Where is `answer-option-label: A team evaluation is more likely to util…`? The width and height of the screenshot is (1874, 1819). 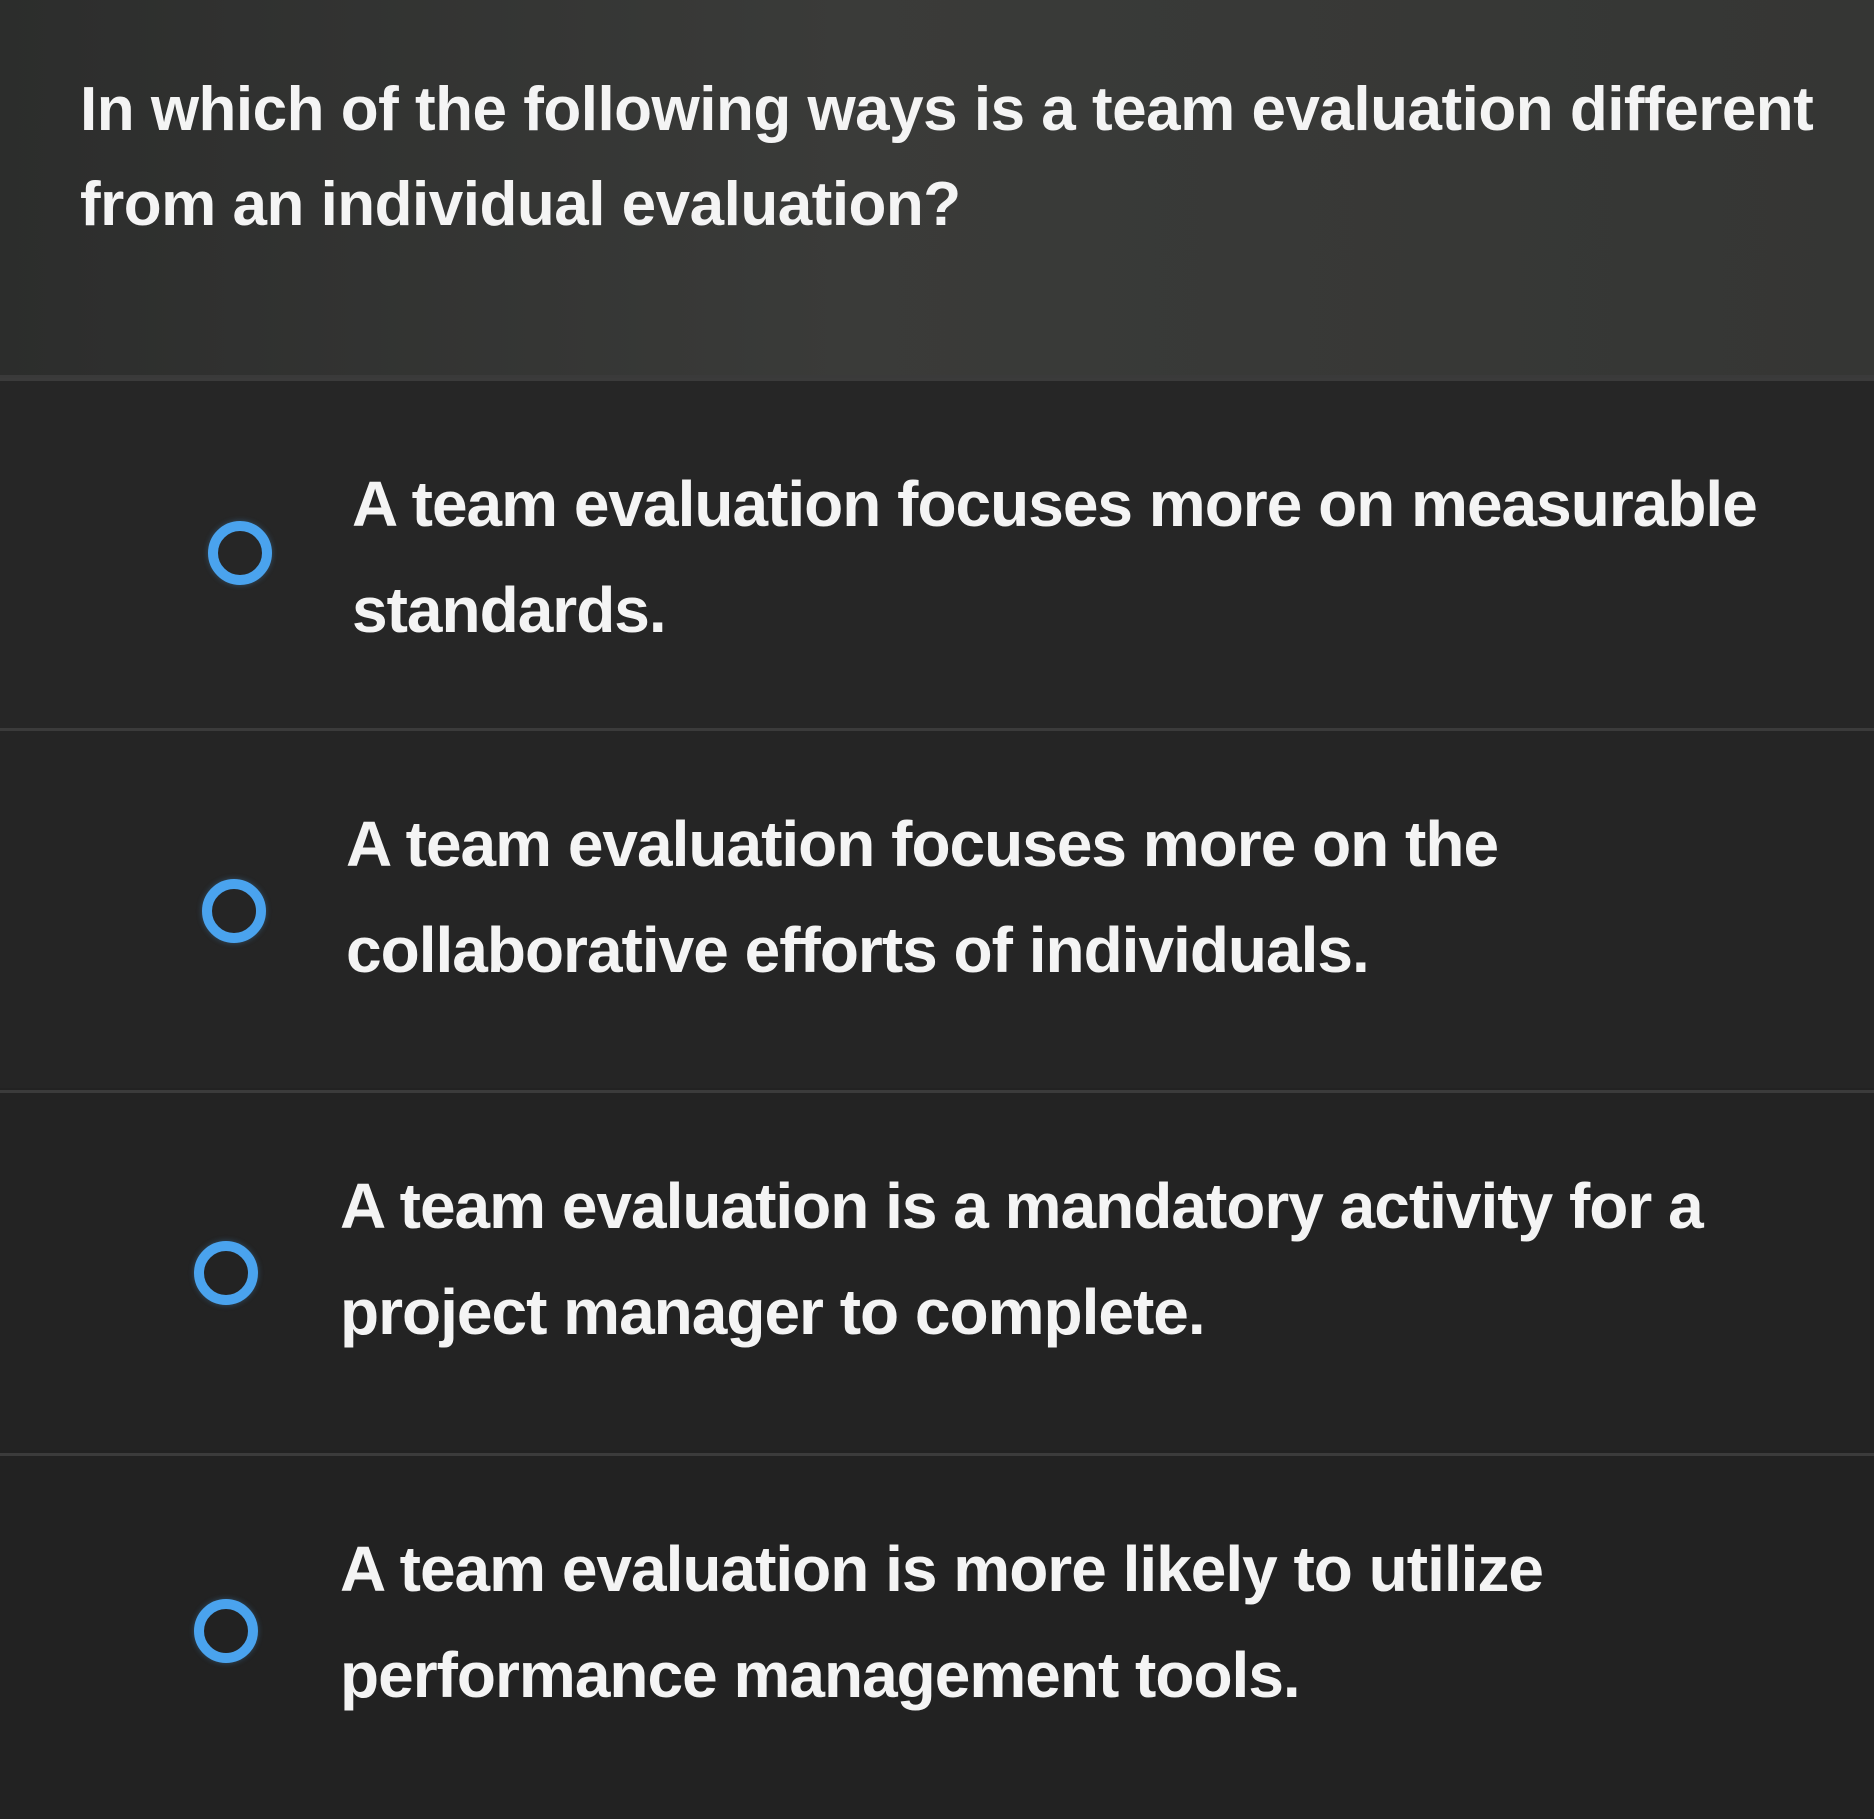 answer-option-label: A team evaluation is more likely to util… is located at coordinates (942, 1622).